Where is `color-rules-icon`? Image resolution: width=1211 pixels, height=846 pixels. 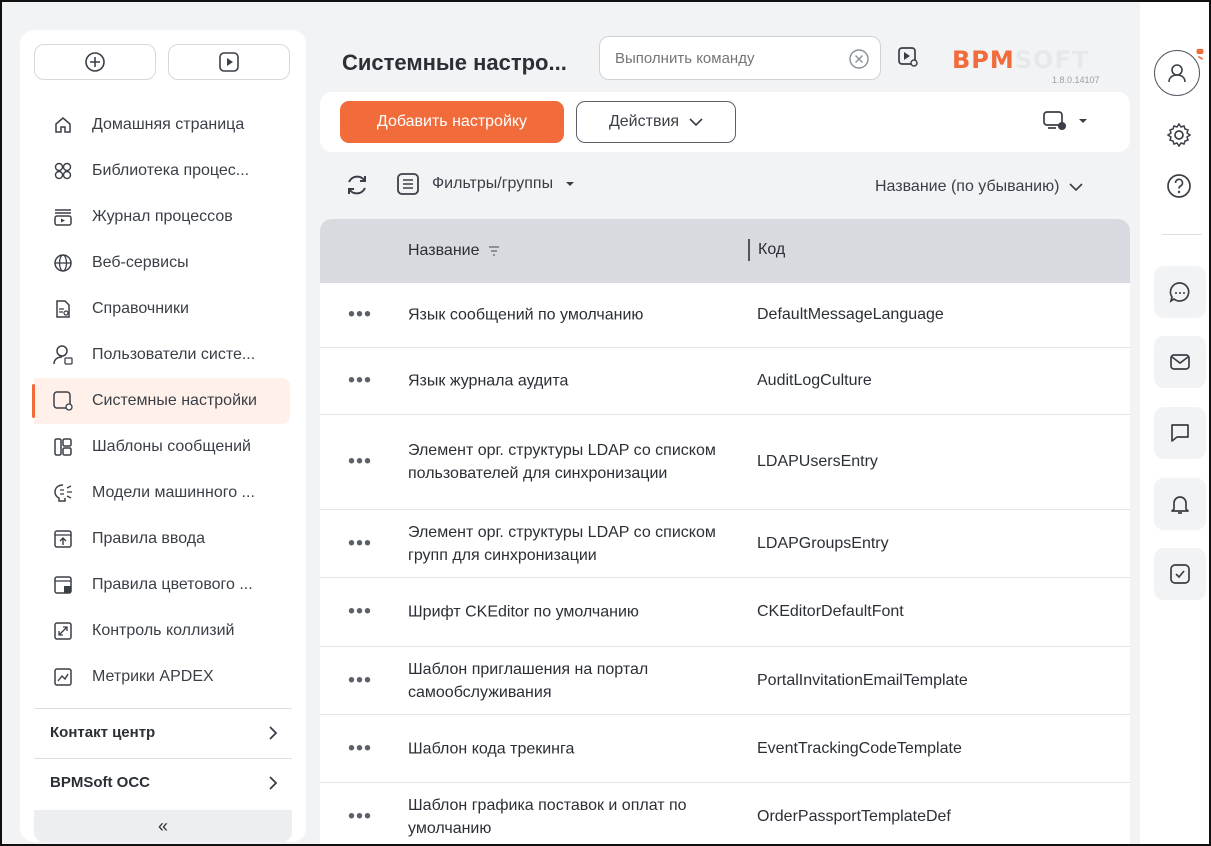
color-rules-icon is located at coordinates (63, 585).